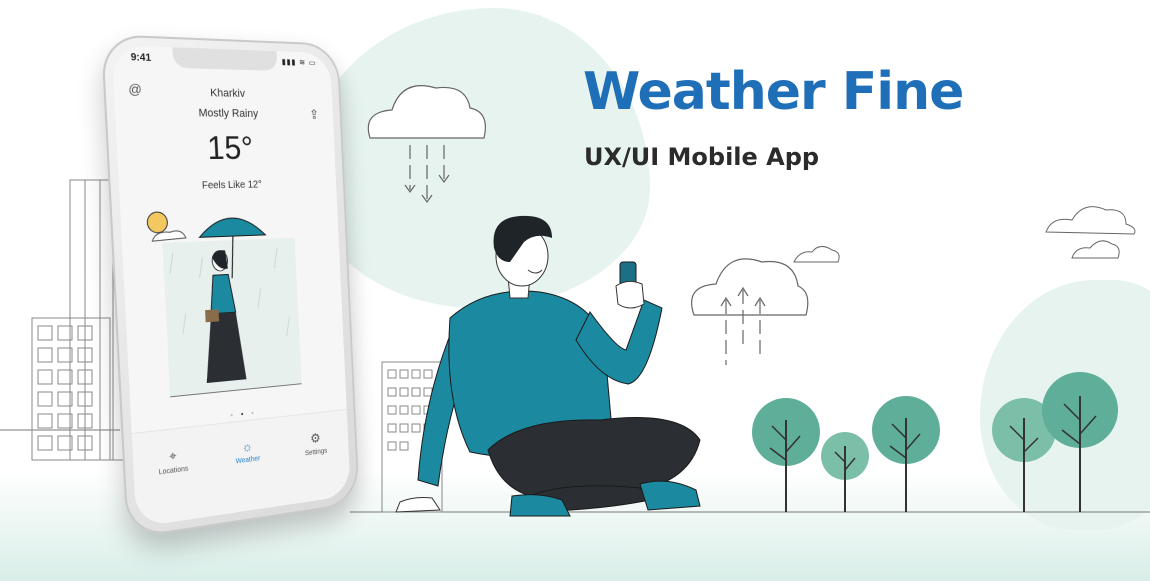 The height and width of the screenshot is (581, 1150). Describe the element at coordinates (238, 303) in the screenshot. I see `weather-illustration` at that location.